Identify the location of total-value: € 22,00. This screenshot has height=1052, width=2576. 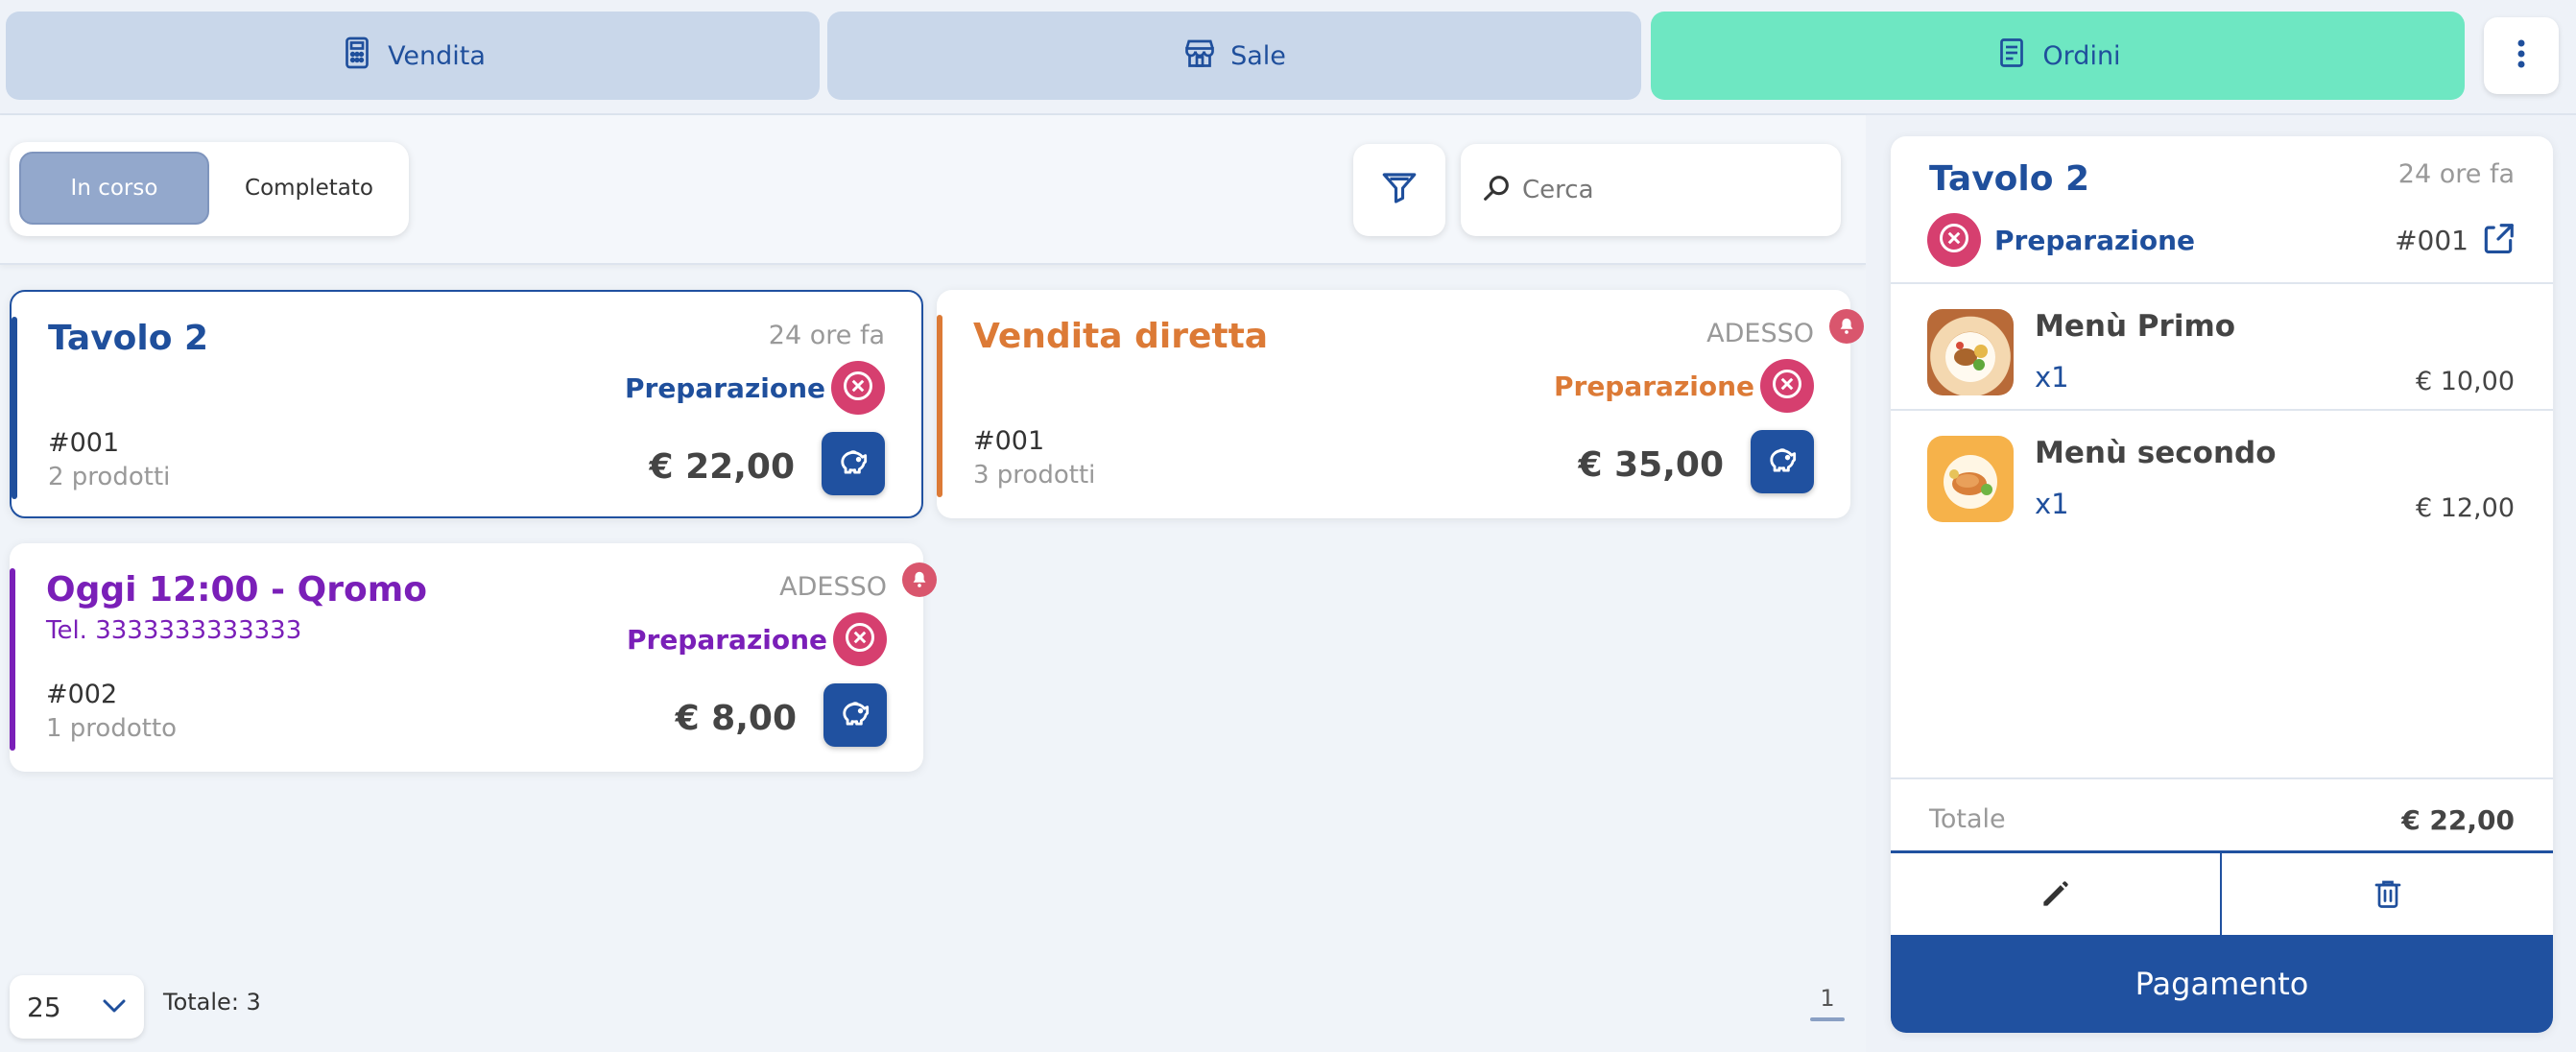
(2458, 820).